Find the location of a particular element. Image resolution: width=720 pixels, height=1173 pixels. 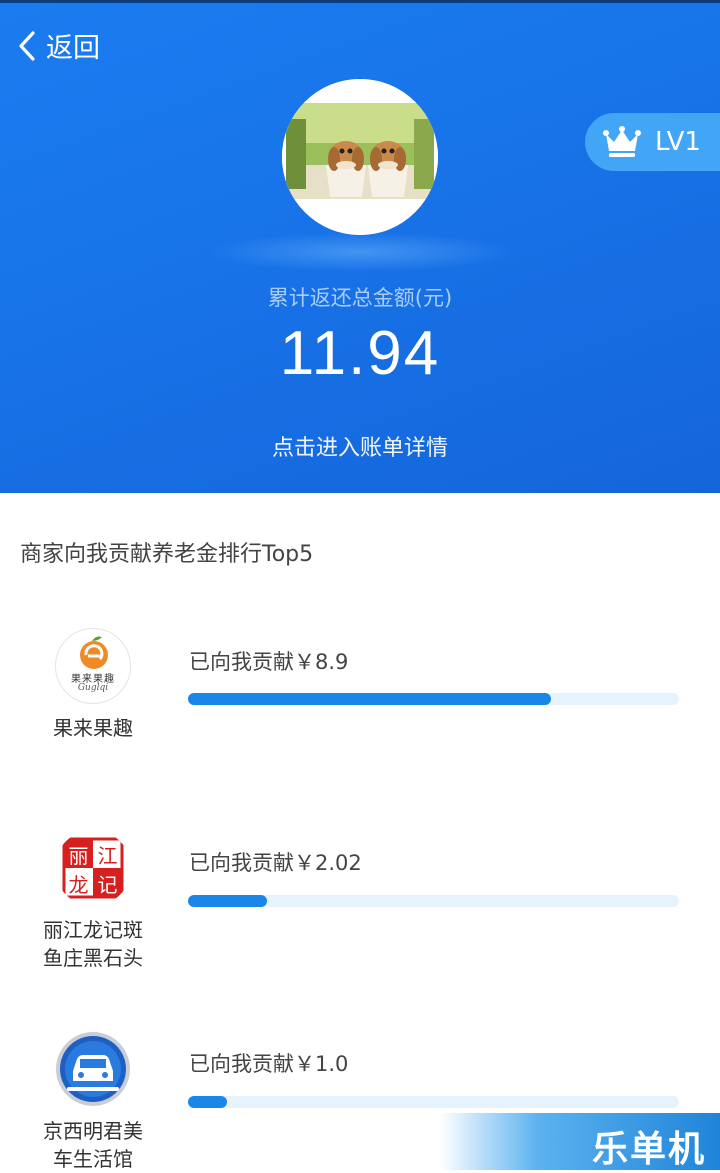

car-logo-icon is located at coordinates (93, 1069).